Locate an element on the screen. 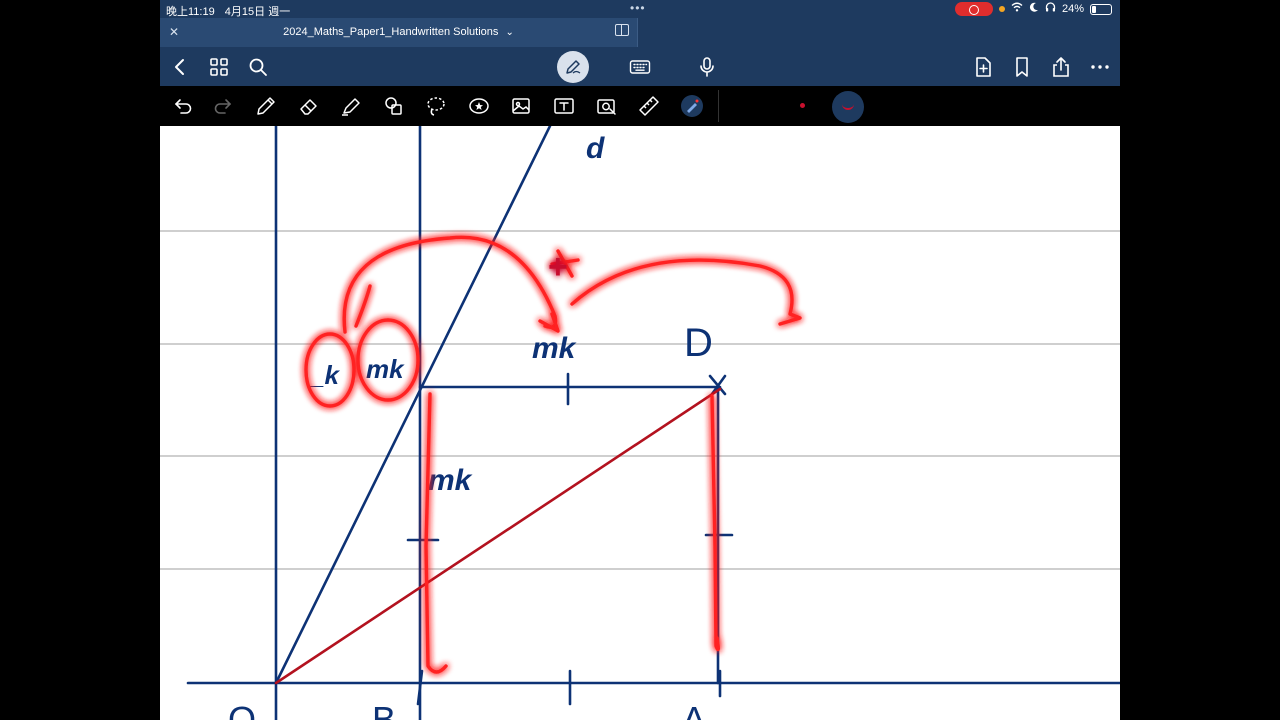 The height and width of the screenshot is (720, 1280). label-d: d is located at coordinates (595, 148).